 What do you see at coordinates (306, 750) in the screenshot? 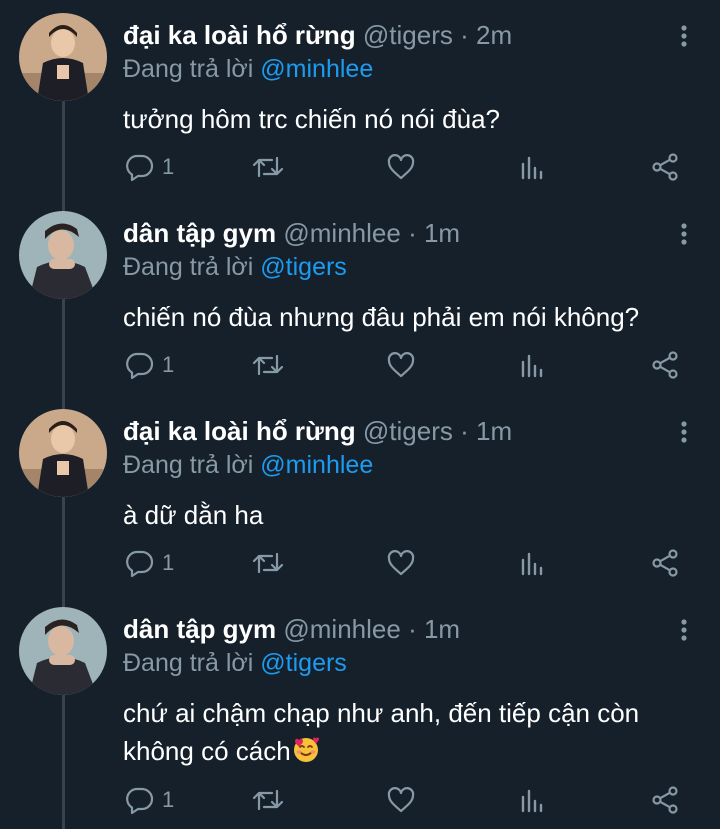
I see `smiling-face-with-hearts-icon` at bounding box center [306, 750].